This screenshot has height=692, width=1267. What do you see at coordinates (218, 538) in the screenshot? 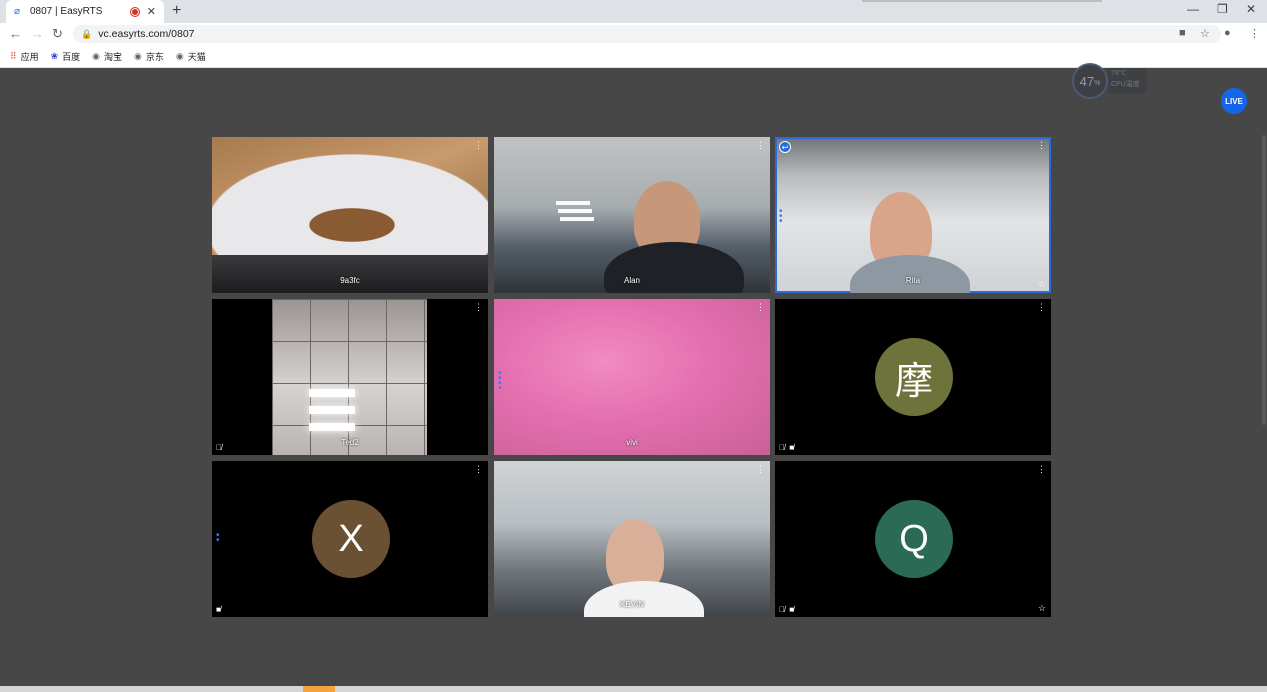
I see `audio-level-icon: • •` at bounding box center [218, 538].